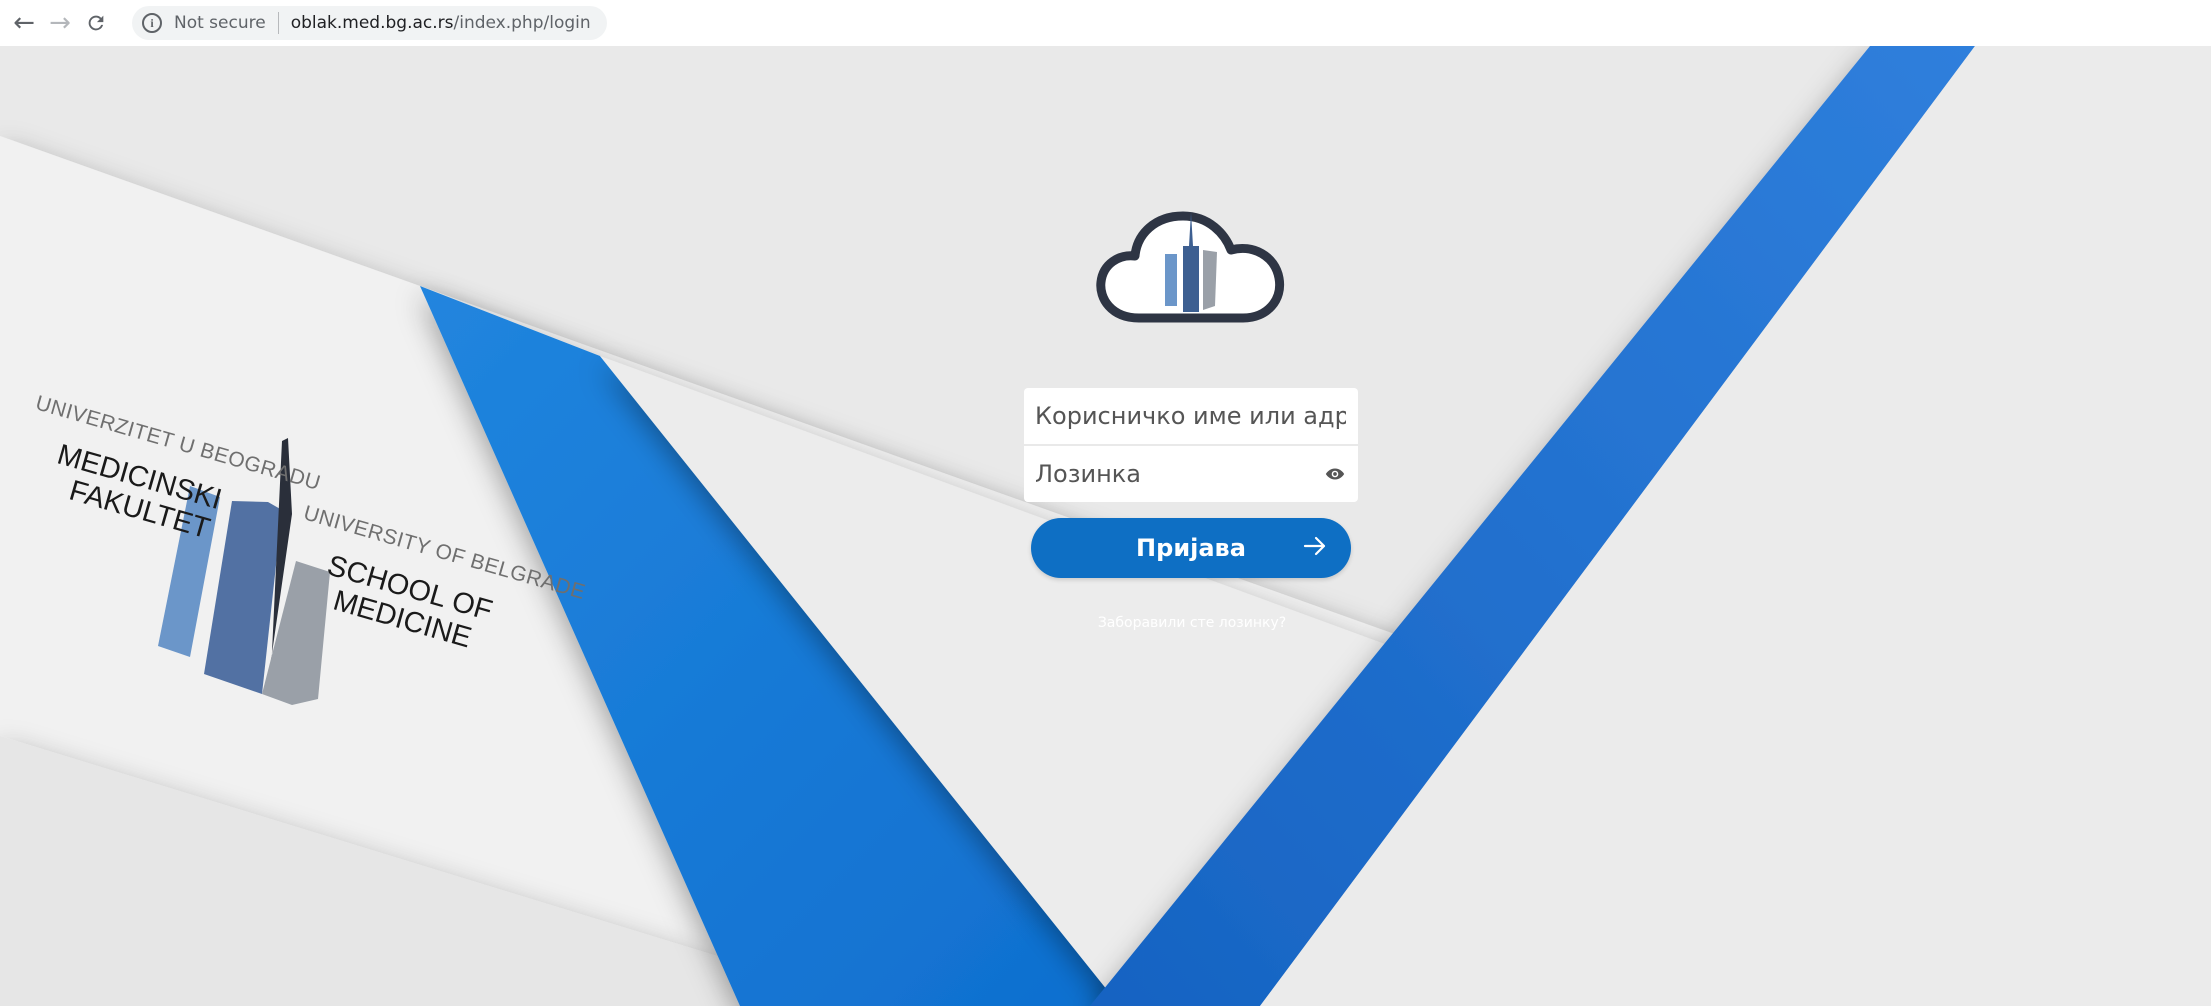 This screenshot has height=1006, width=2211. I want to click on password-input, so click(1179, 474).